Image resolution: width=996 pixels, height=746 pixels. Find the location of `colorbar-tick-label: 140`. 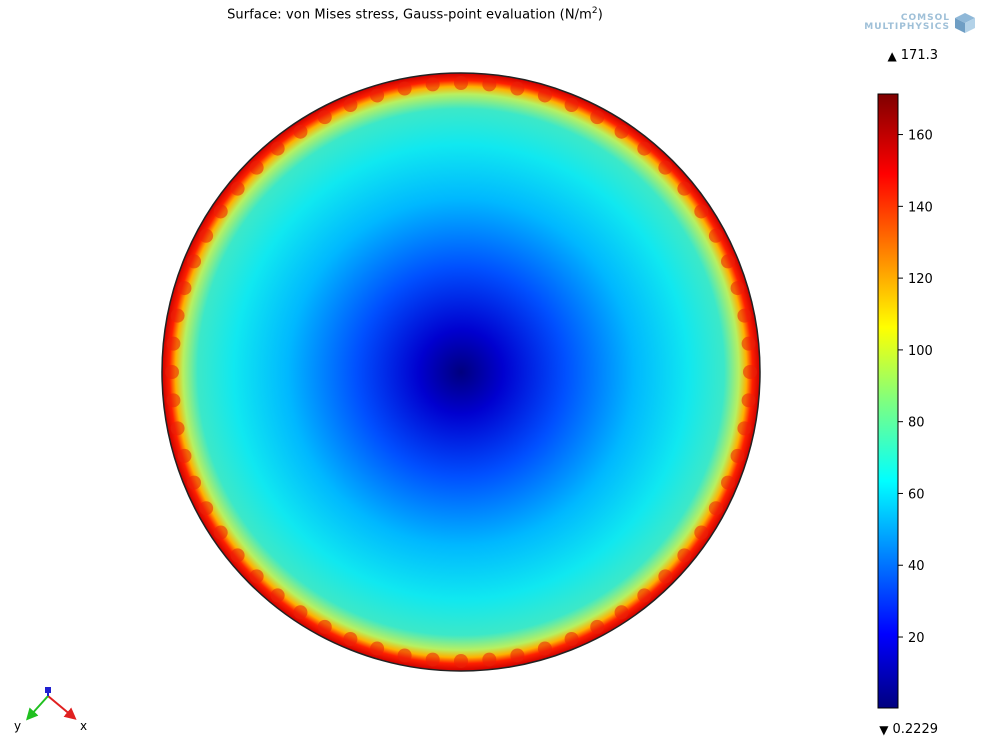

colorbar-tick-label: 140 is located at coordinates (920, 207).